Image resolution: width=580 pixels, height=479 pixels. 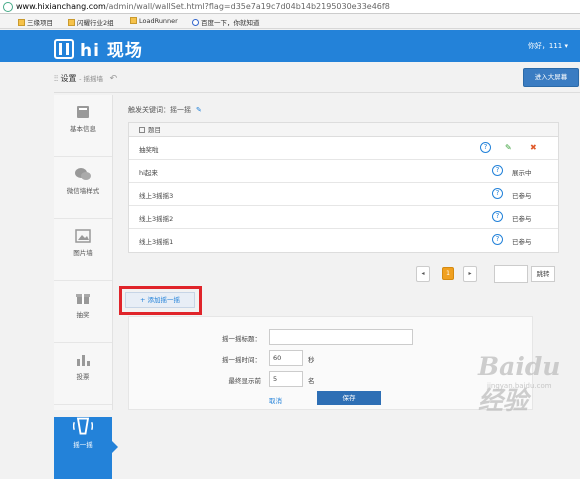 I want to click on table-row: 线上3摇摇1 ? 已参与, so click(x=343, y=240).